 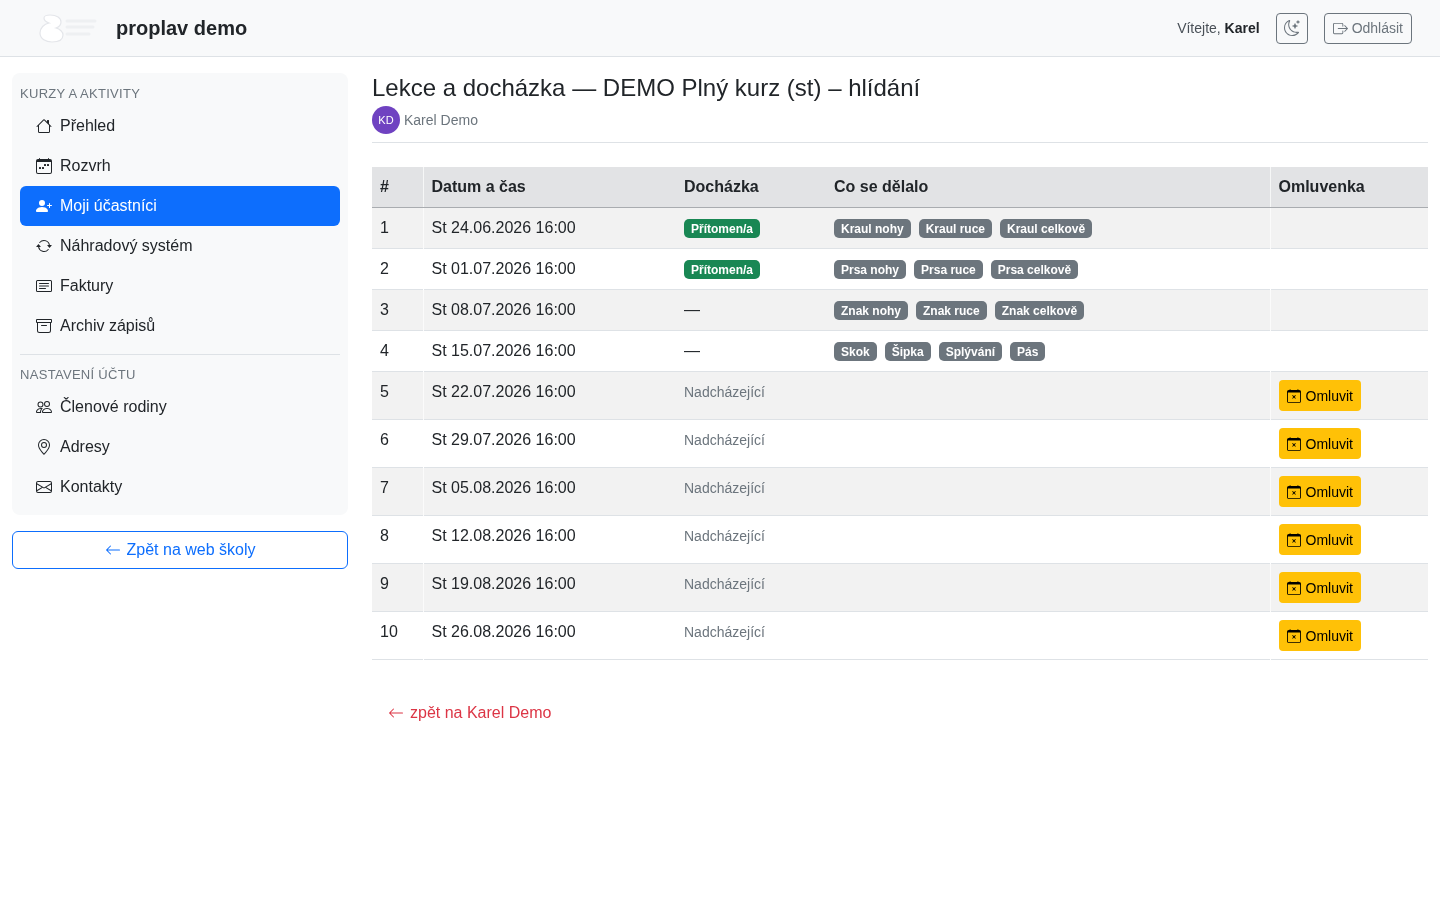 I want to click on table-cell: 5, so click(x=397, y=395).